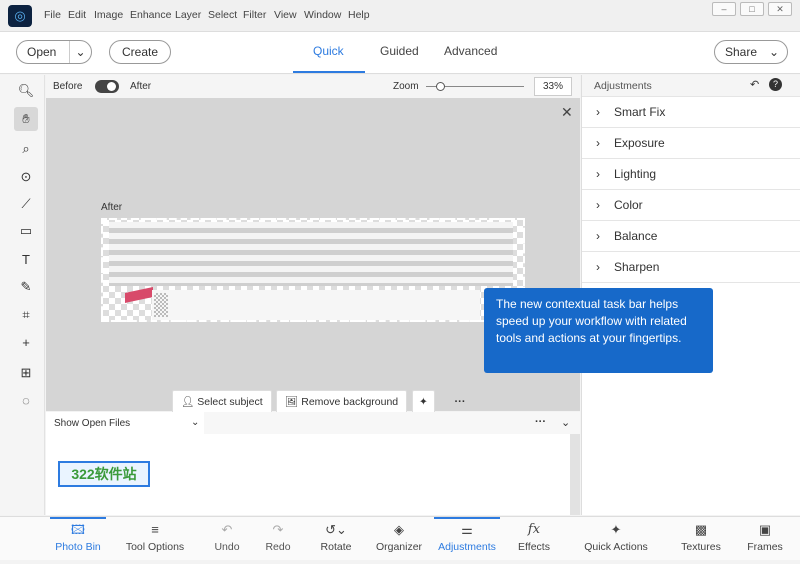  What do you see at coordinates (639, 143) in the screenshot?
I see `adjustment-label: Exposure` at bounding box center [639, 143].